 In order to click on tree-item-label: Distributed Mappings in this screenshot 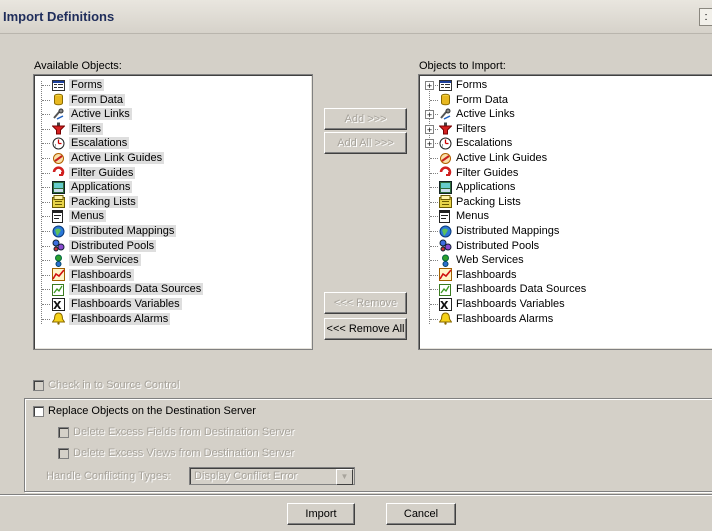, I will do `click(508, 231)`.